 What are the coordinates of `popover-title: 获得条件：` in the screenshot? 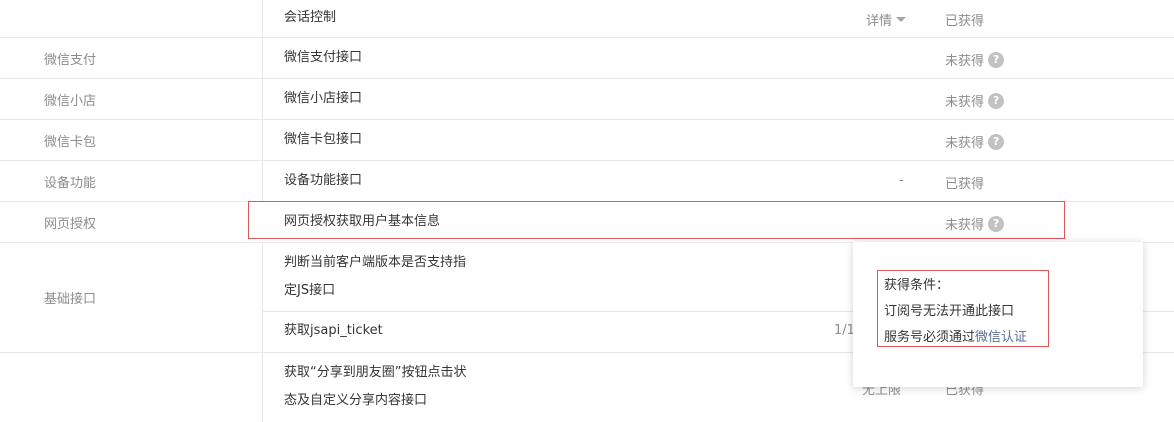 It's located at (917, 285).